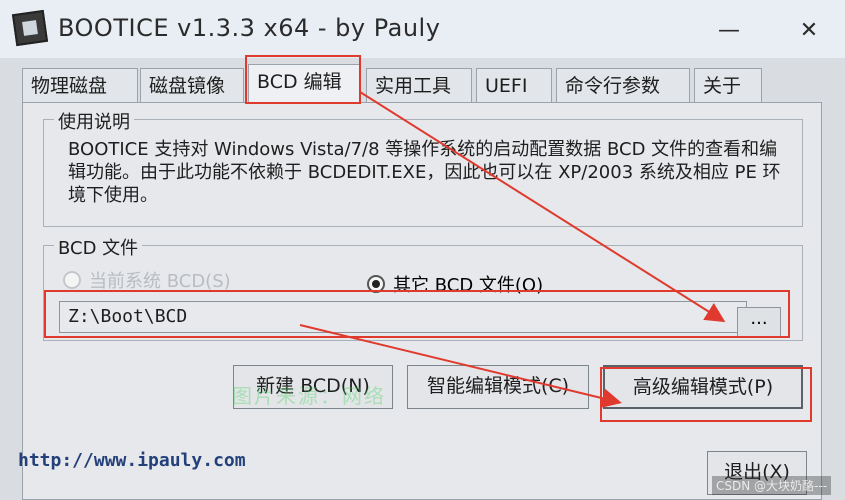  I want to click on tab-physical-disk: 物理磁盘, so click(80, 85).